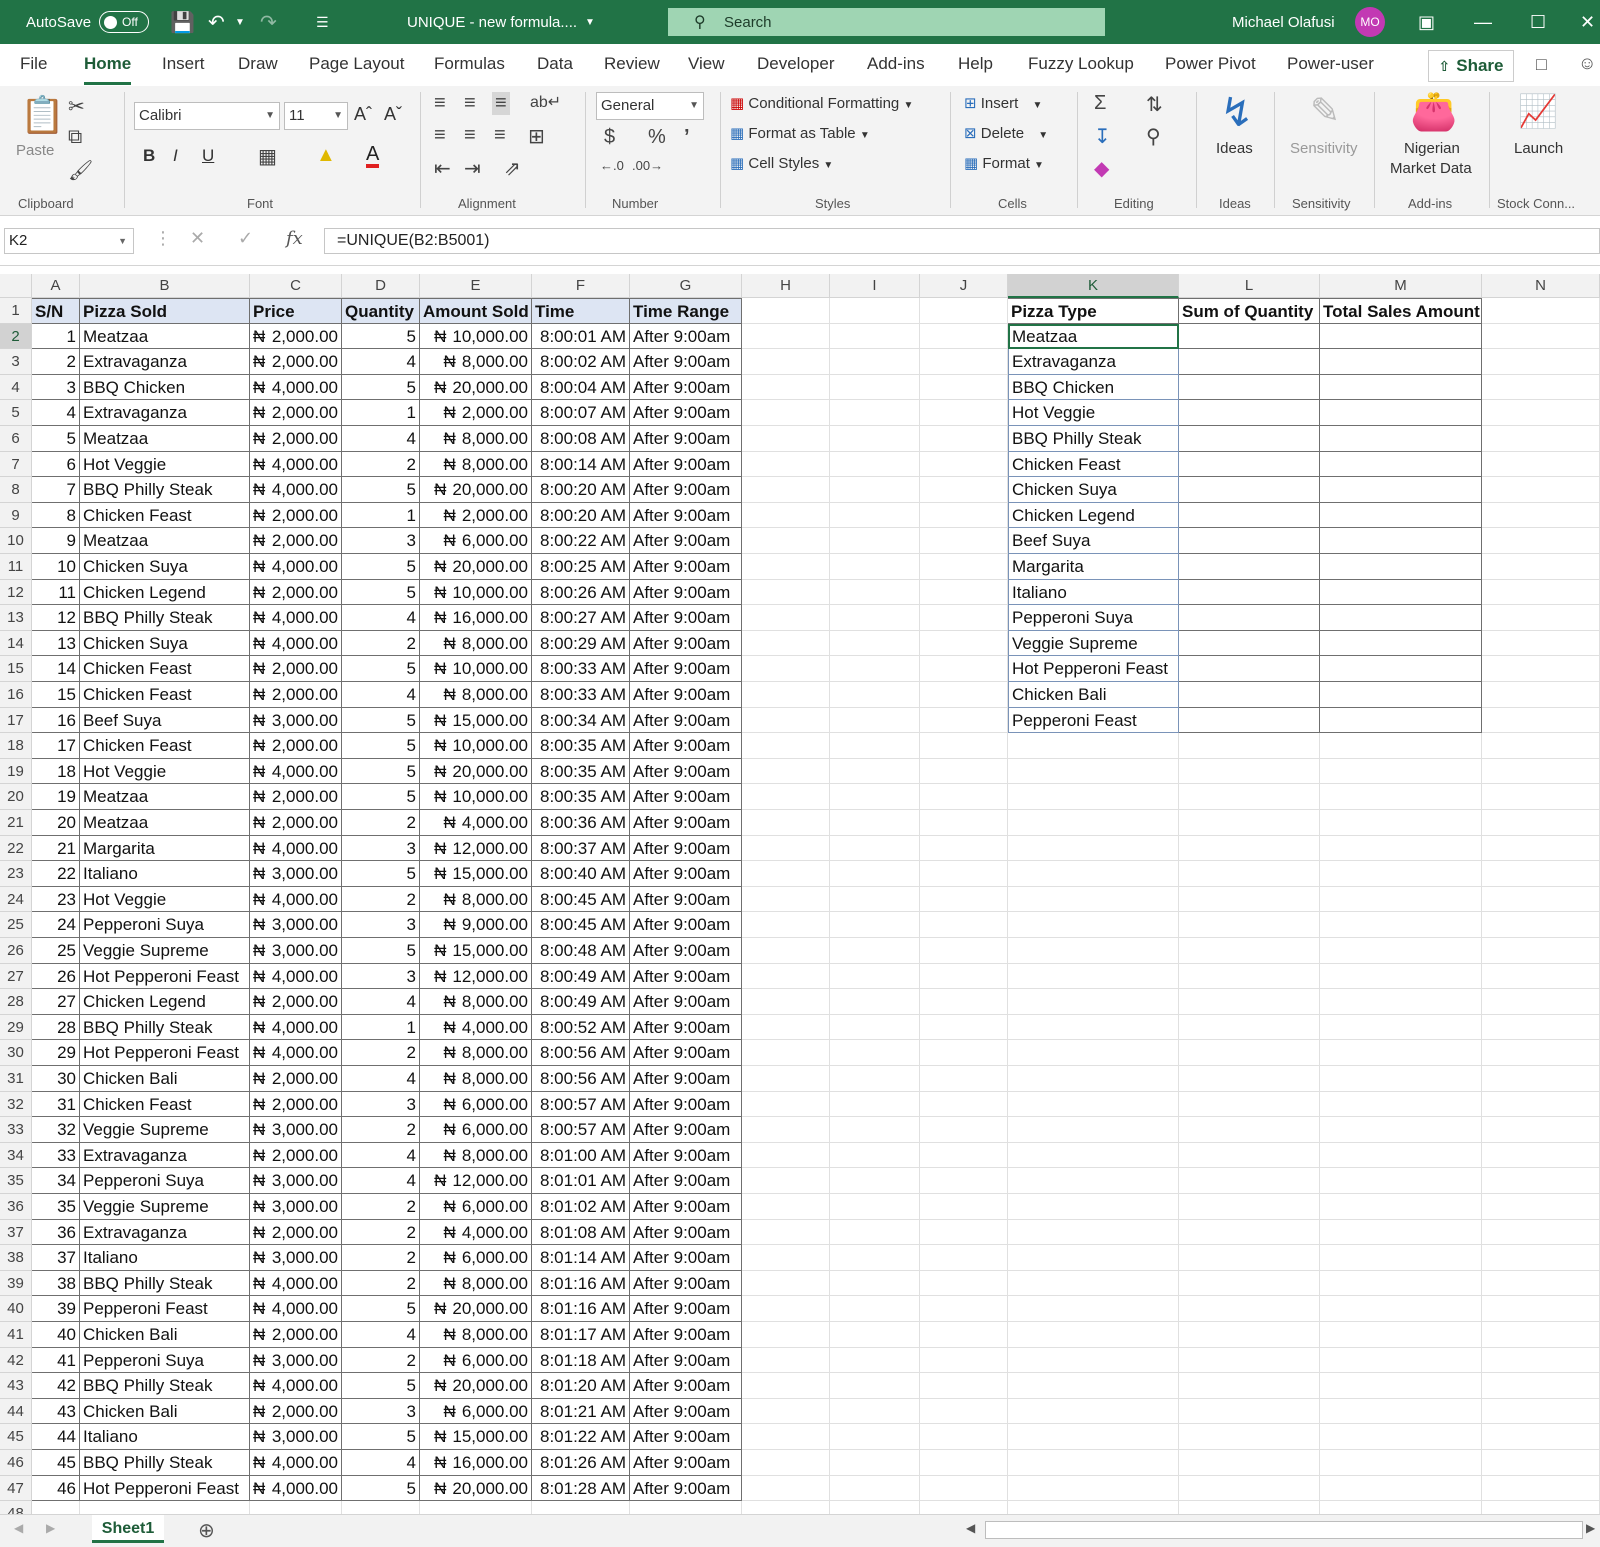 Image resolution: width=1600 pixels, height=1547 pixels. What do you see at coordinates (1483, 22) in the screenshot?
I see `minimize-icon: —` at bounding box center [1483, 22].